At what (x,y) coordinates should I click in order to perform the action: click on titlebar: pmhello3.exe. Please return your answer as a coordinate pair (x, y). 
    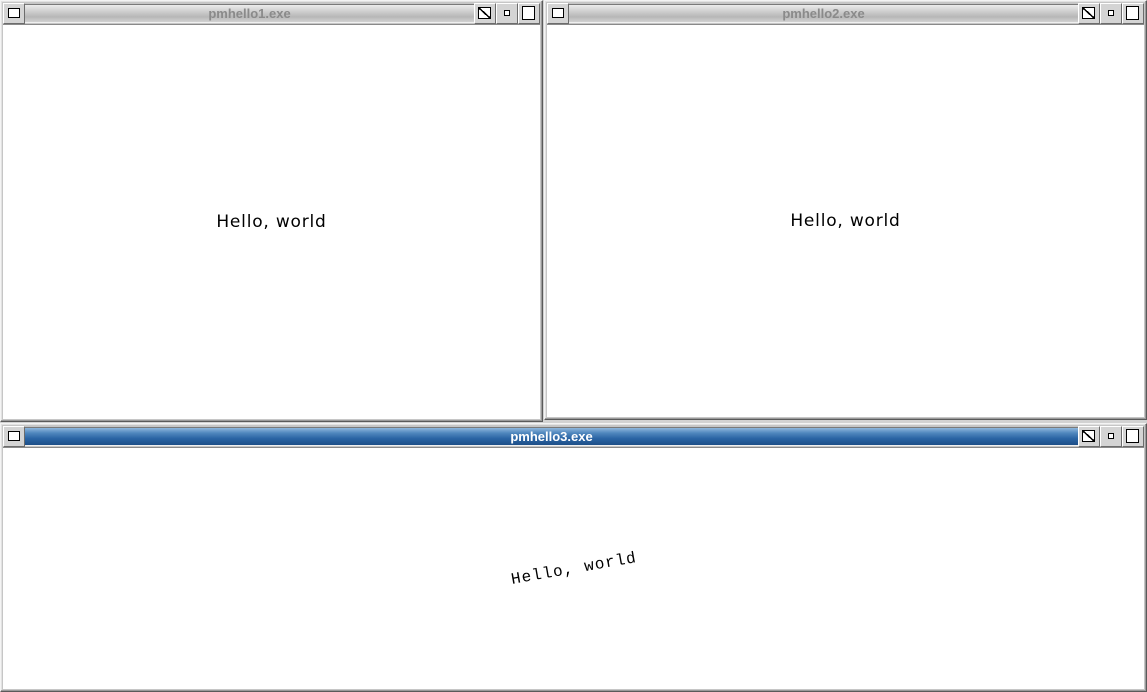
    Looking at the image, I should click on (573, 436).